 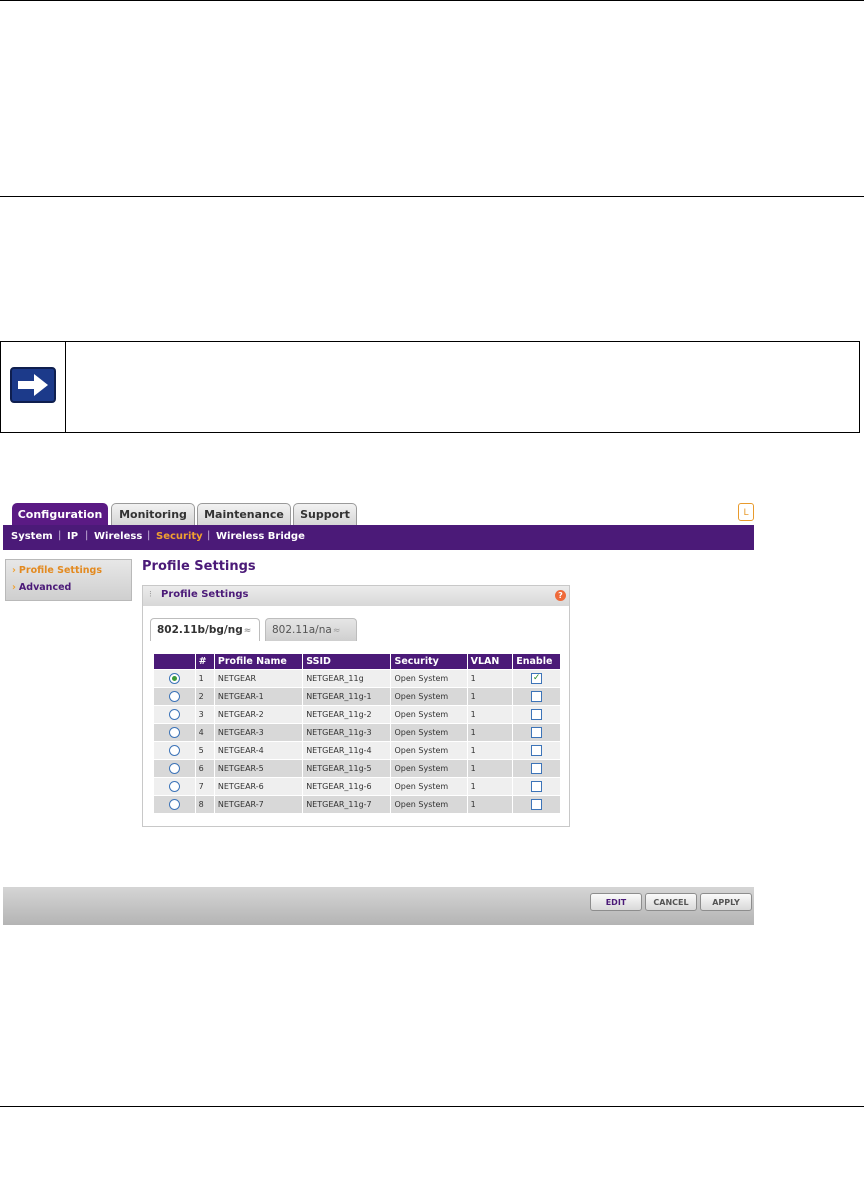 What do you see at coordinates (671, 902) in the screenshot?
I see `cancel-button: CANCEL` at bounding box center [671, 902].